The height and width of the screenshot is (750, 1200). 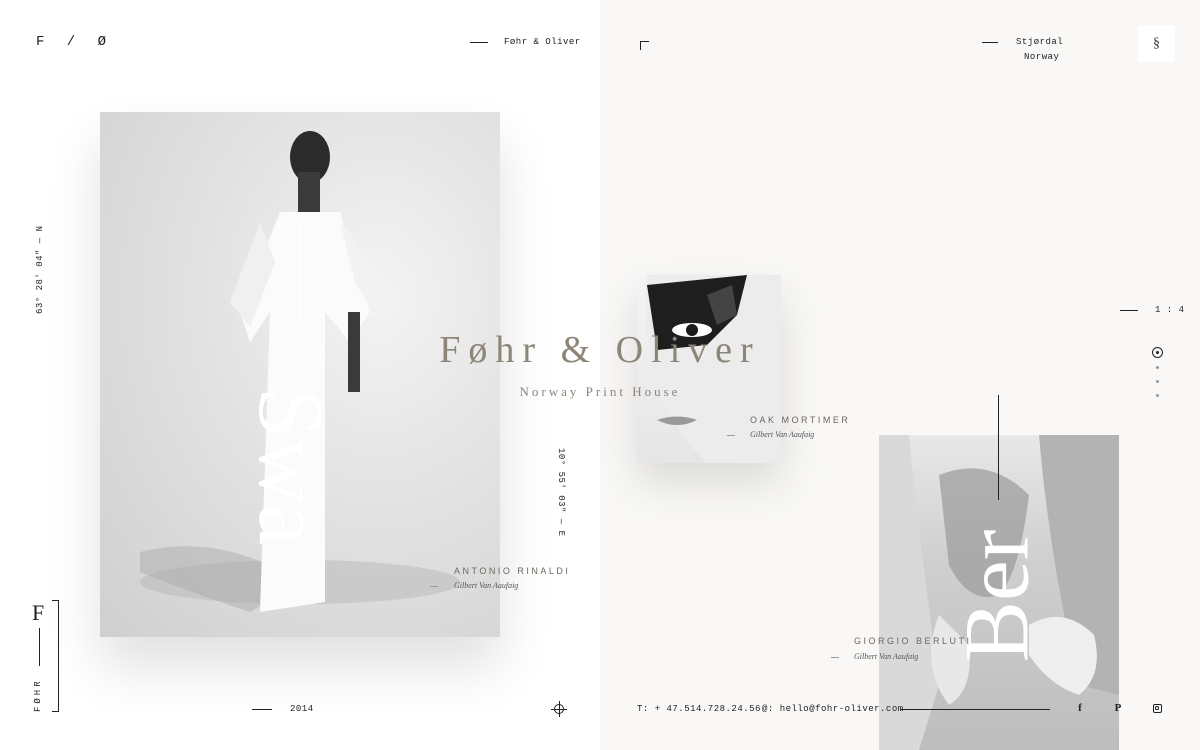 What do you see at coordinates (1170, 310) in the screenshot?
I see `slide-counter: 1 : 4` at bounding box center [1170, 310].